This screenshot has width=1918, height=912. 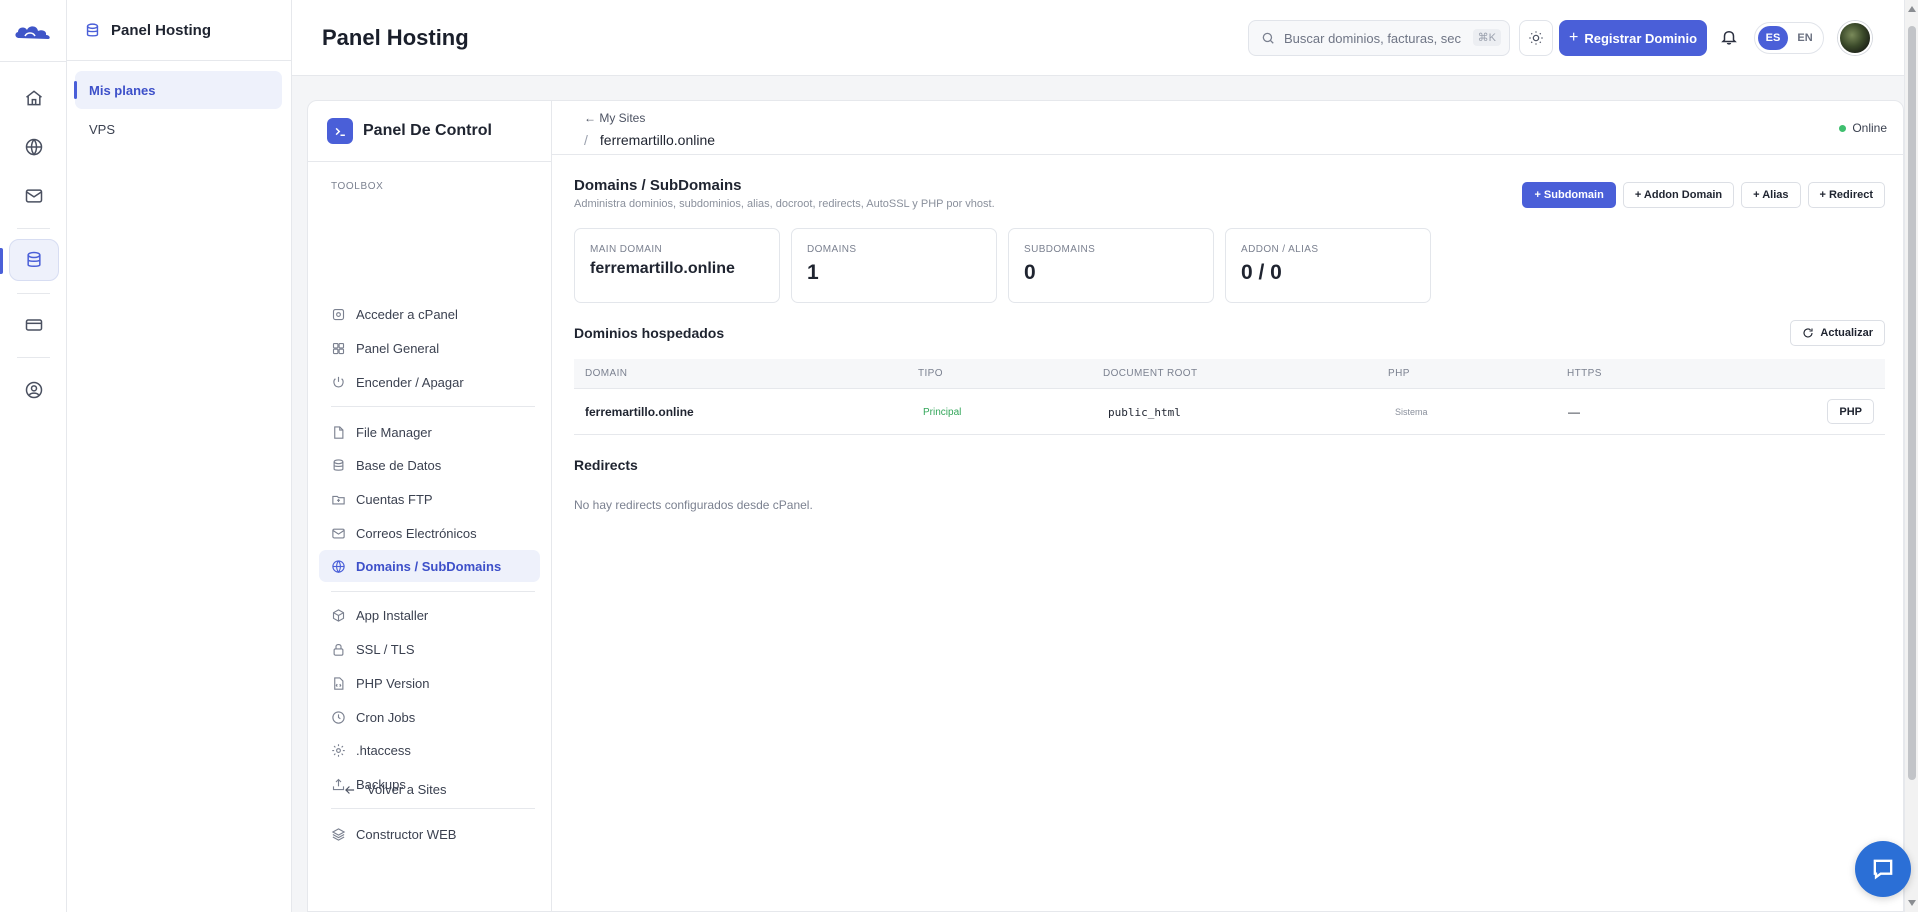 I want to click on tool-item-encender-apagar: Encender / Apagar, so click(x=429, y=382).